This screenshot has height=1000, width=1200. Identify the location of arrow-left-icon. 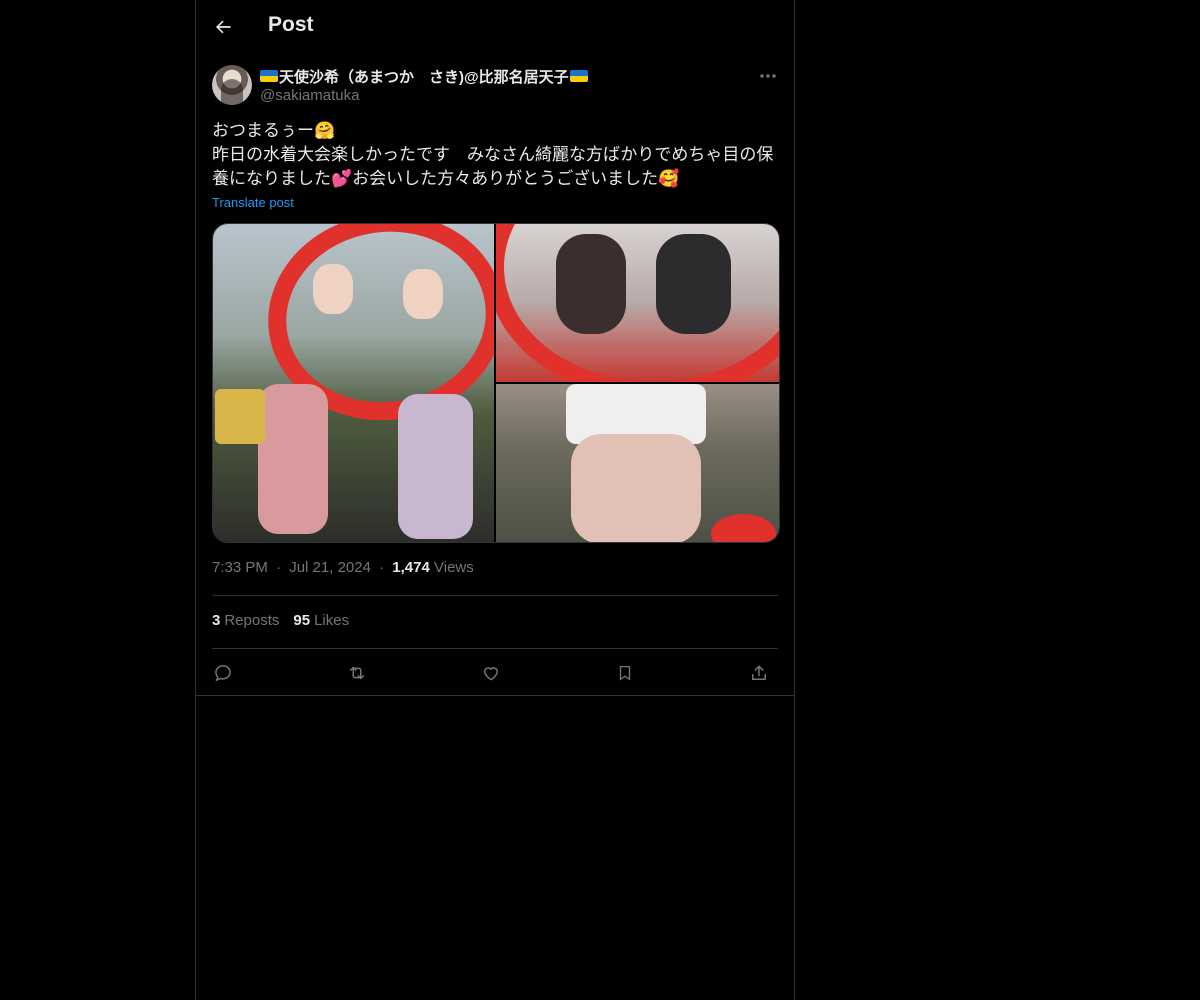
(223, 27).